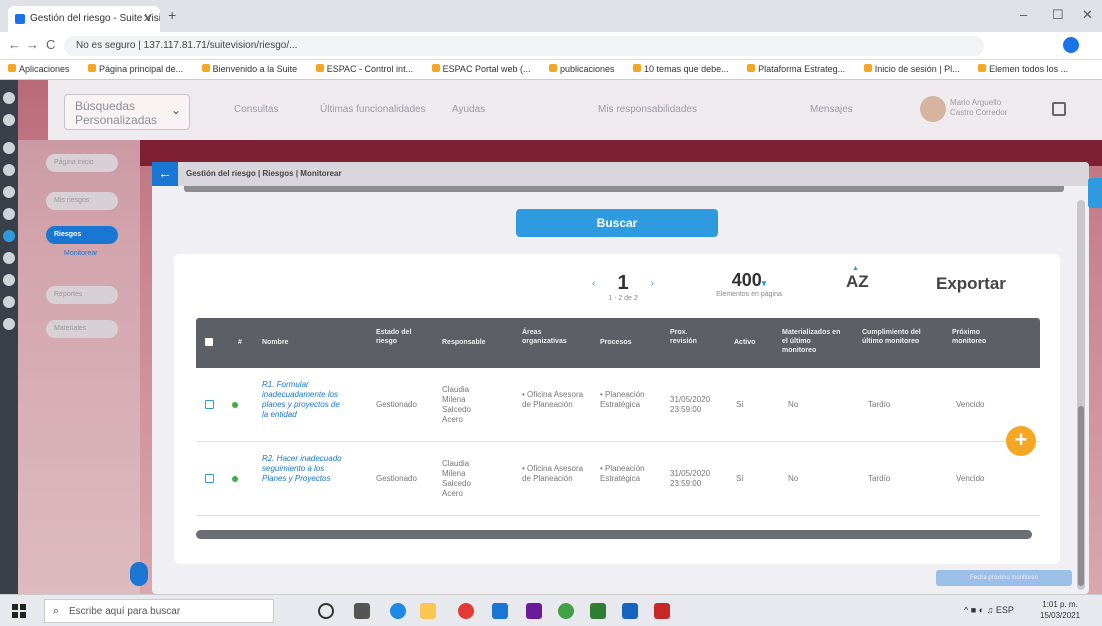 This screenshot has width=1102, height=626. I want to click on reload-icon: C, so click(50, 44).